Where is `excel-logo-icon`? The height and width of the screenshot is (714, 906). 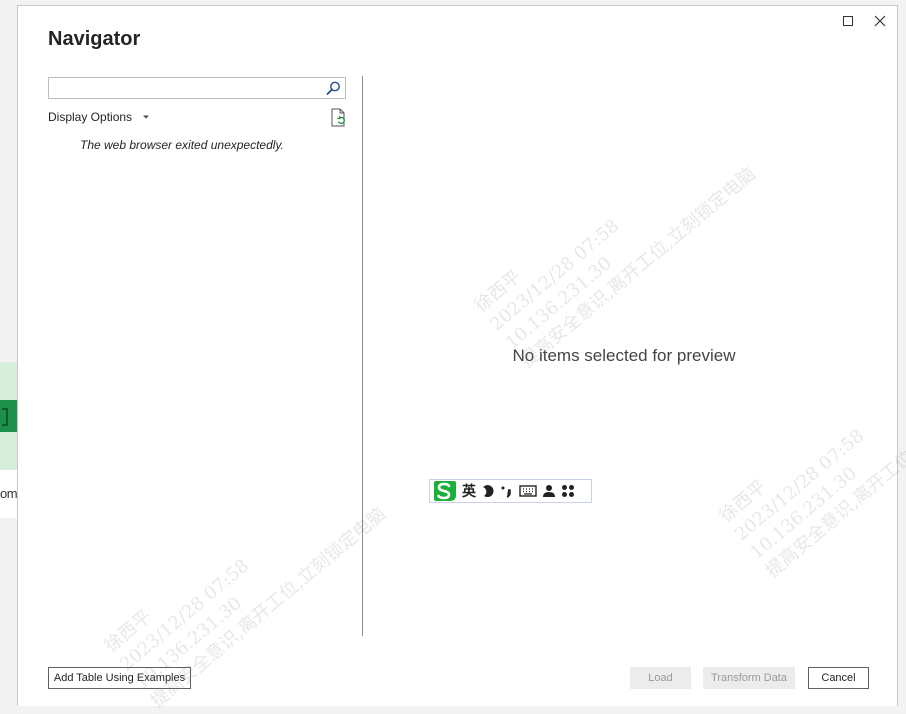
excel-logo-icon is located at coordinates (8, 416).